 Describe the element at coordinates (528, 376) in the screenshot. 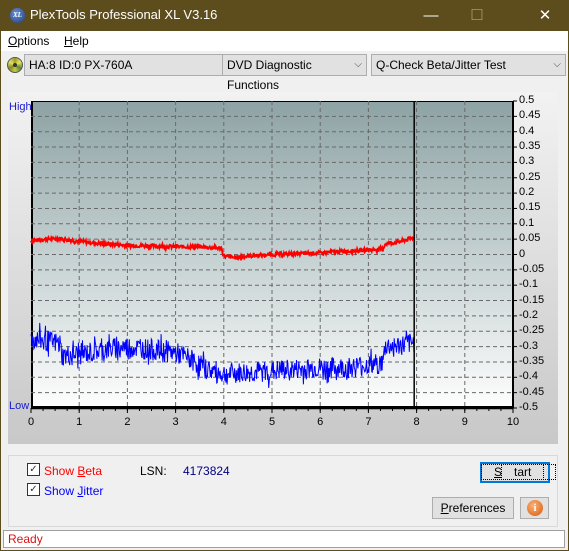

I see `y-tick-label: -0.4` at that location.